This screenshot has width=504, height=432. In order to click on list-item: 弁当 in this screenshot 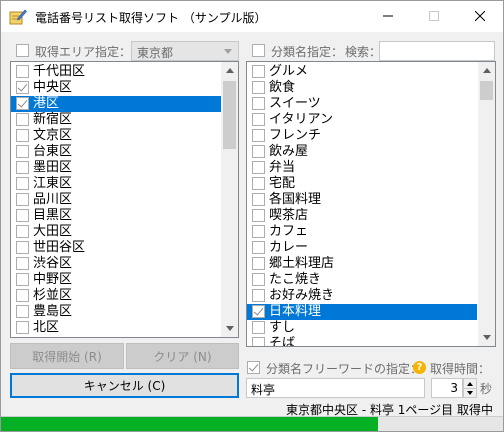, I will do `click(362, 168)`.